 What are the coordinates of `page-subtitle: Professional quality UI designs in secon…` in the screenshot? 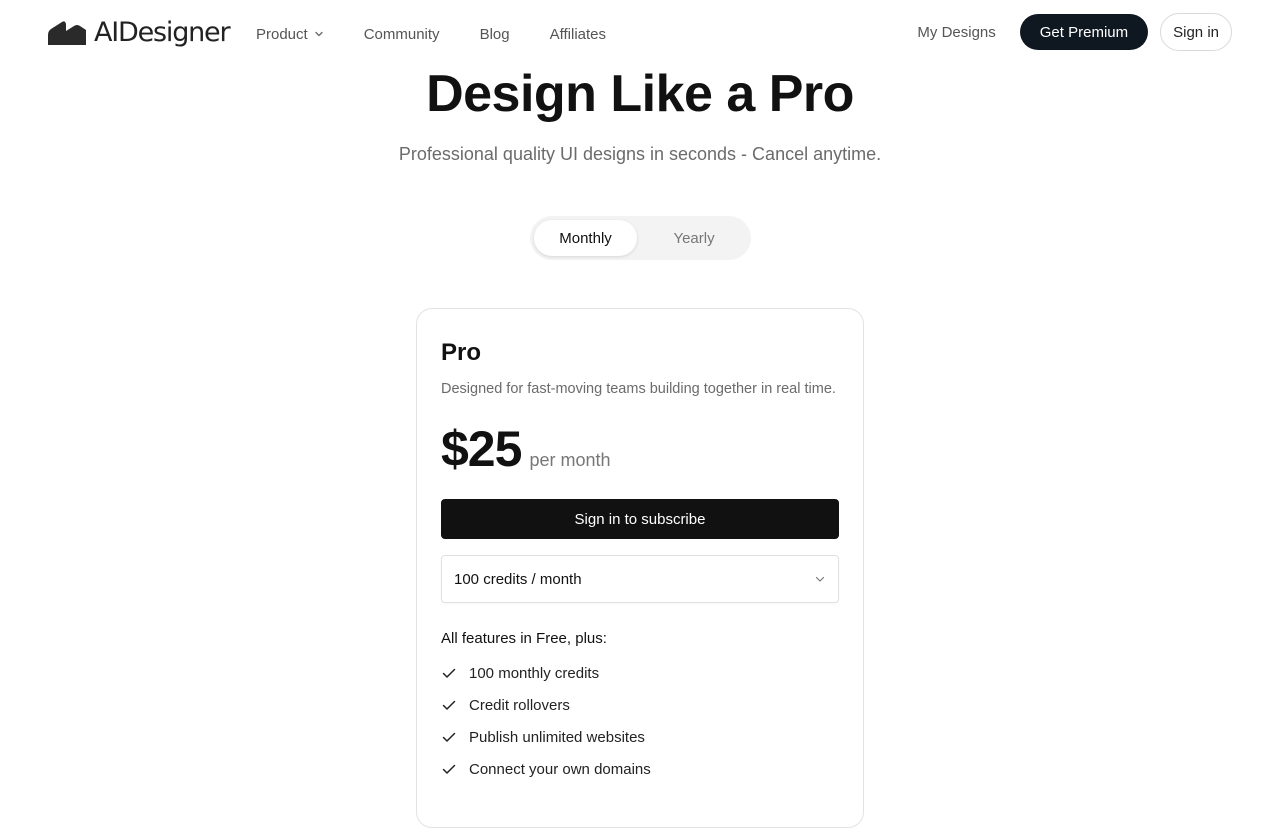 It's located at (640, 154).